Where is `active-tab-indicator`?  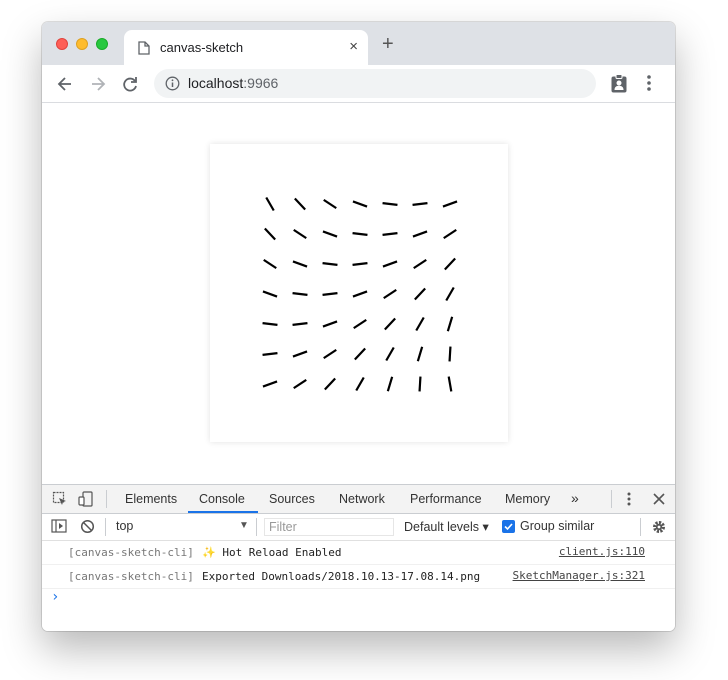
active-tab-indicator is located at coordinates (223, 512).